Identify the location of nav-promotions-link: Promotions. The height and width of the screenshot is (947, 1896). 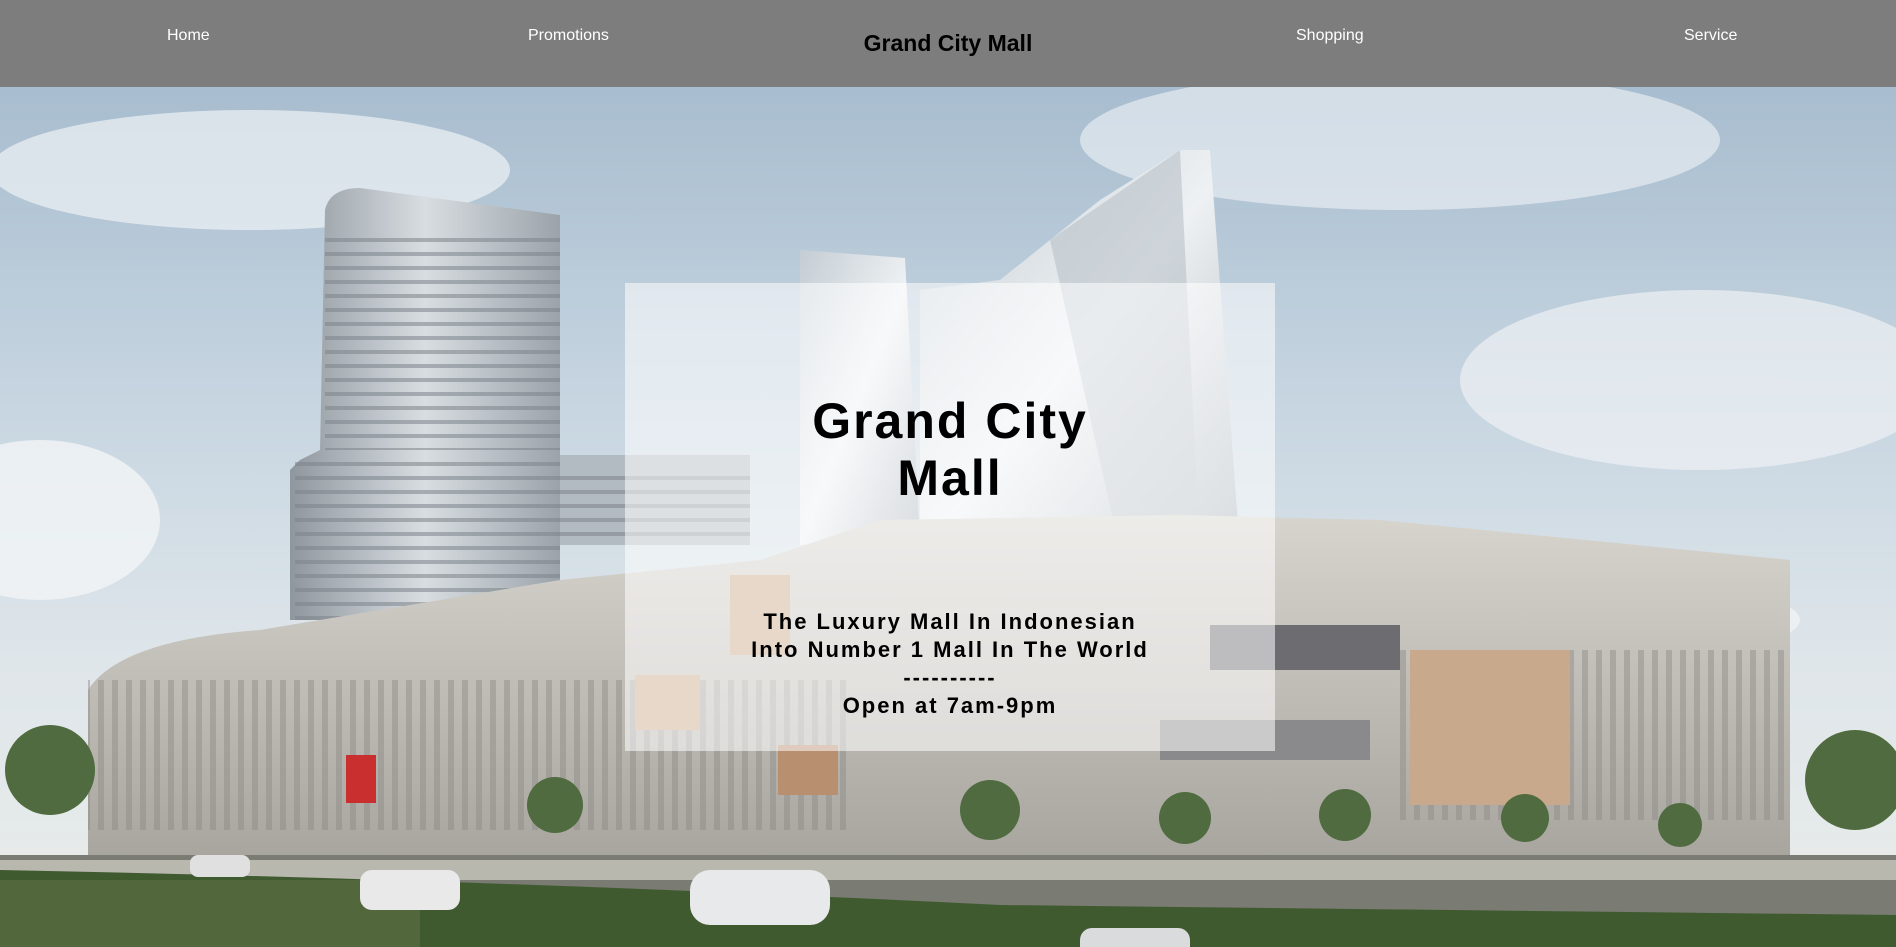
(568, 36).